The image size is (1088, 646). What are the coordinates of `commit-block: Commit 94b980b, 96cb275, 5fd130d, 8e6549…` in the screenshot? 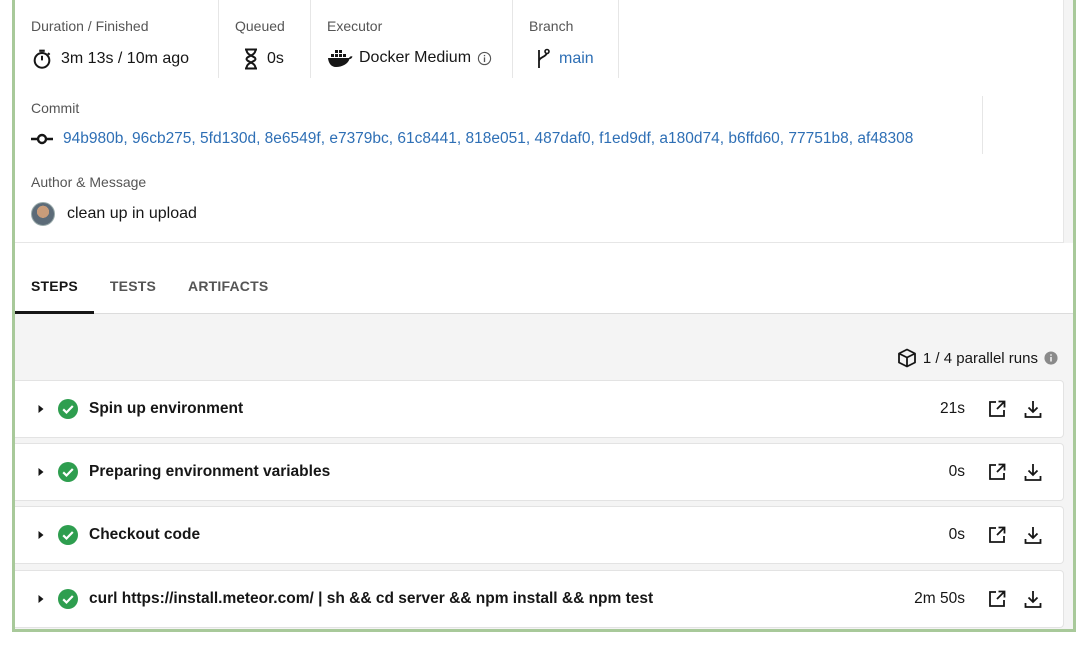 It's located at (499, 125).